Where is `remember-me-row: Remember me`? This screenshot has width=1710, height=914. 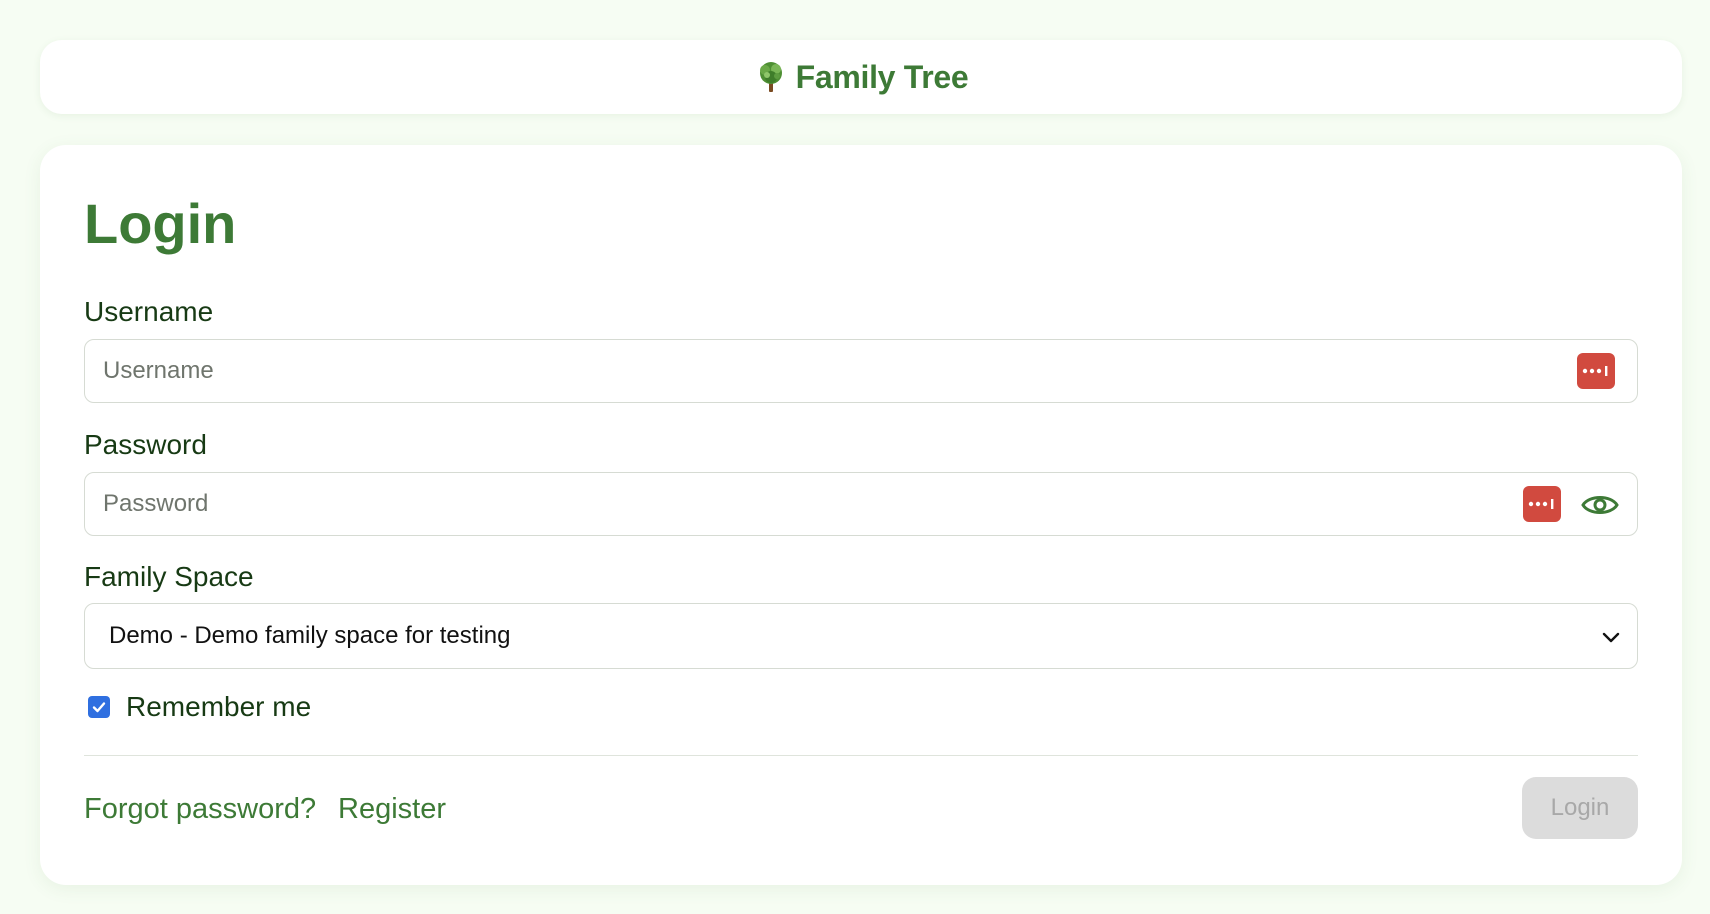 remember-me-row: Remember me is located at coordinates (199, 707).